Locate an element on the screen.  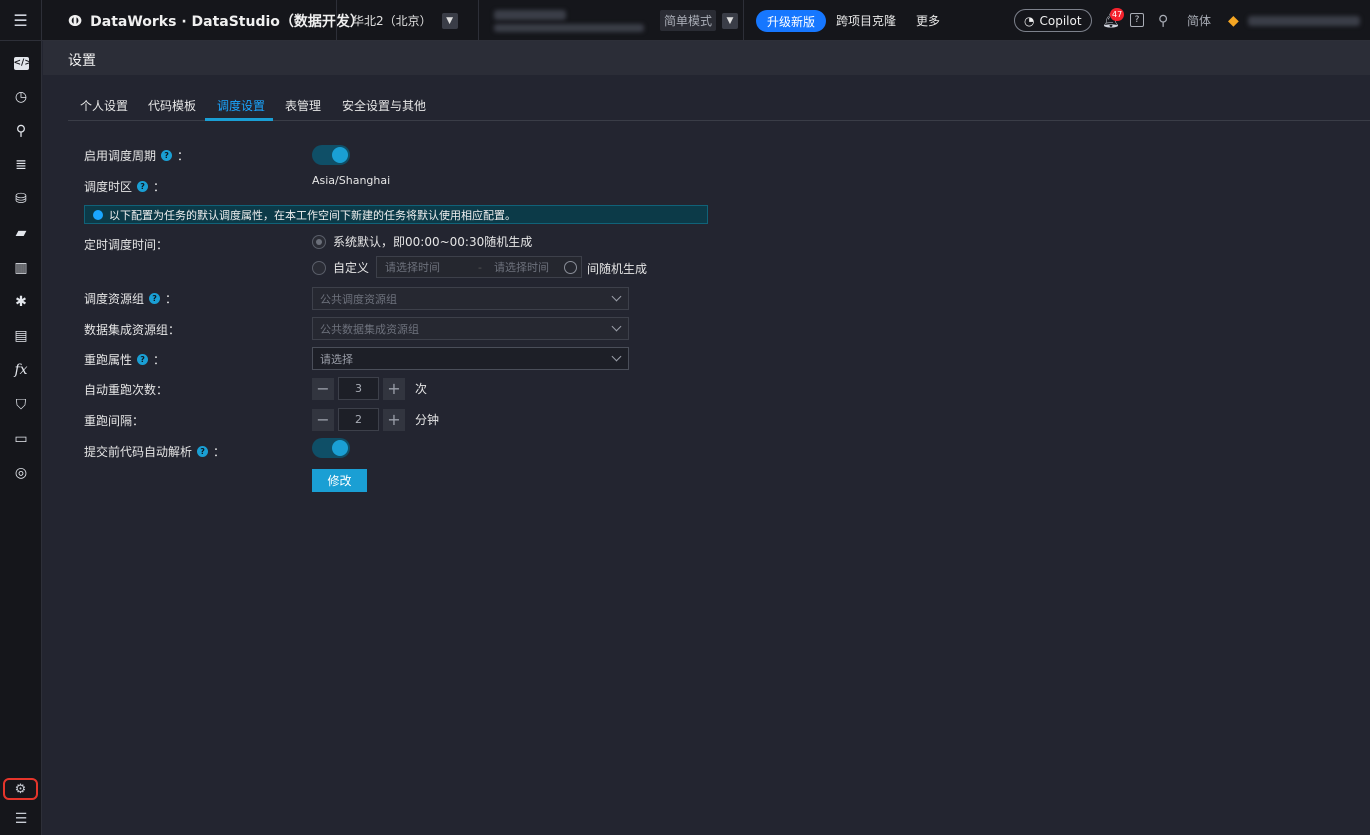
language-switch: 简体 is located at coordinates (1199, 20).